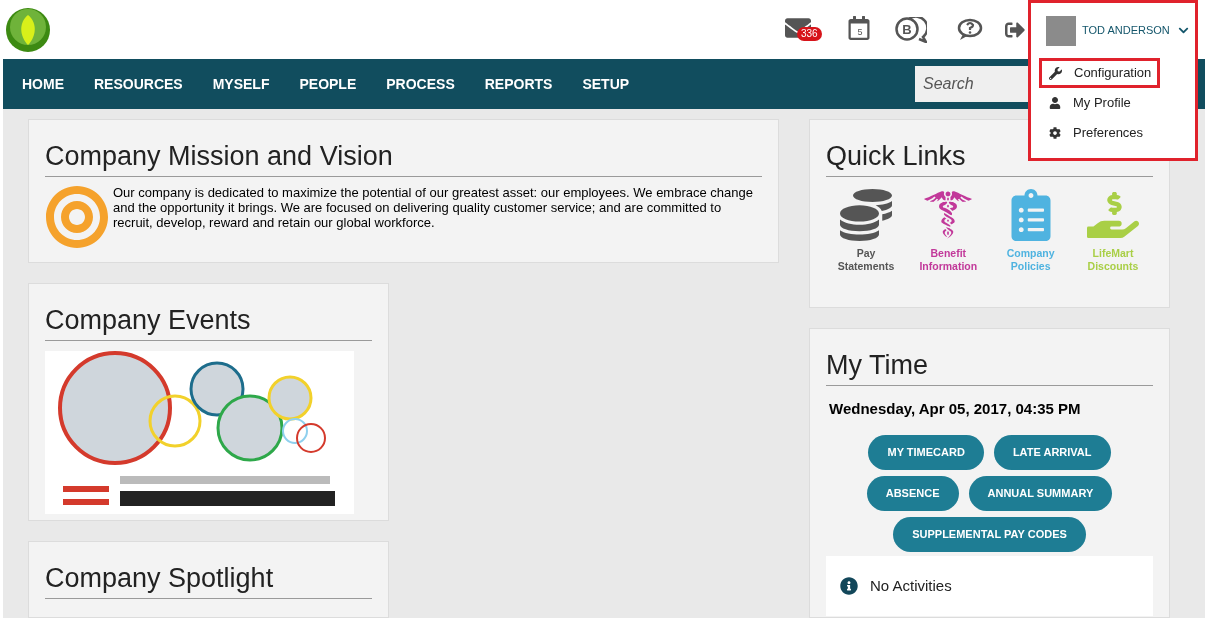 This screenshot has height=618, width=1208. I want to click on activities-message: No Activities, so click(911, 585).